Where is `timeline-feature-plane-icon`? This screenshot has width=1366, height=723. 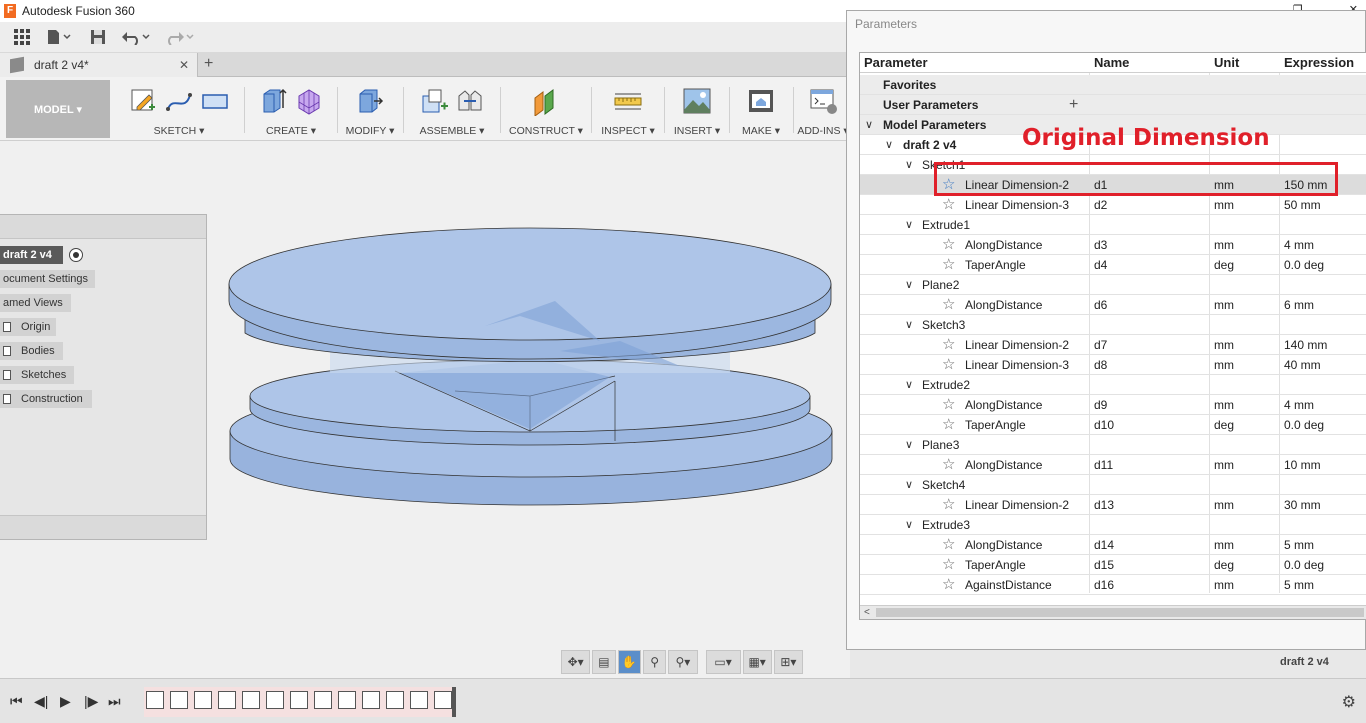
timeline-feature-plane-icon is located at coordinates (275, 700).